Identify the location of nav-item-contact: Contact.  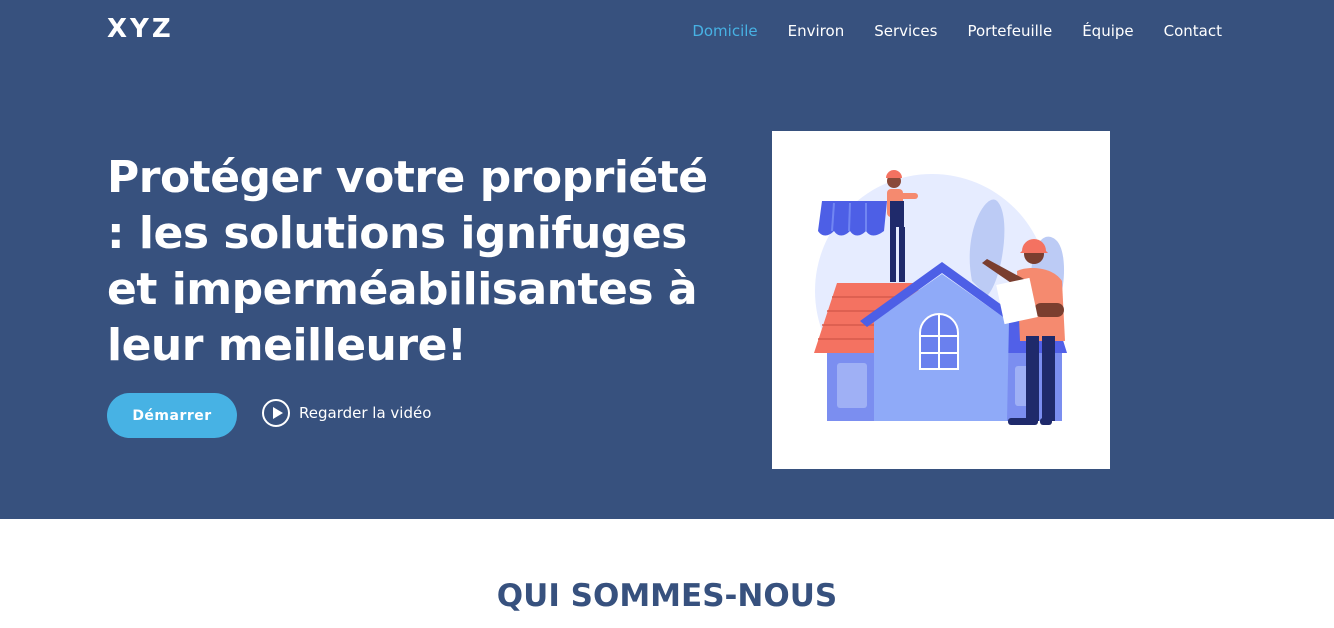
(1193, 31).